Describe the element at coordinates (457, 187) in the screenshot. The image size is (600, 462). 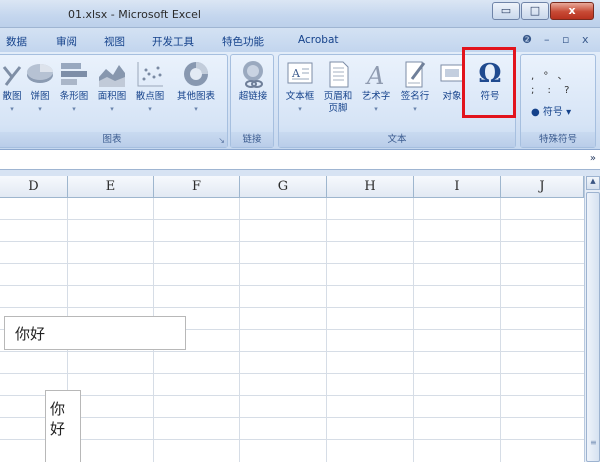
I see `column-header-i: I` at that location.